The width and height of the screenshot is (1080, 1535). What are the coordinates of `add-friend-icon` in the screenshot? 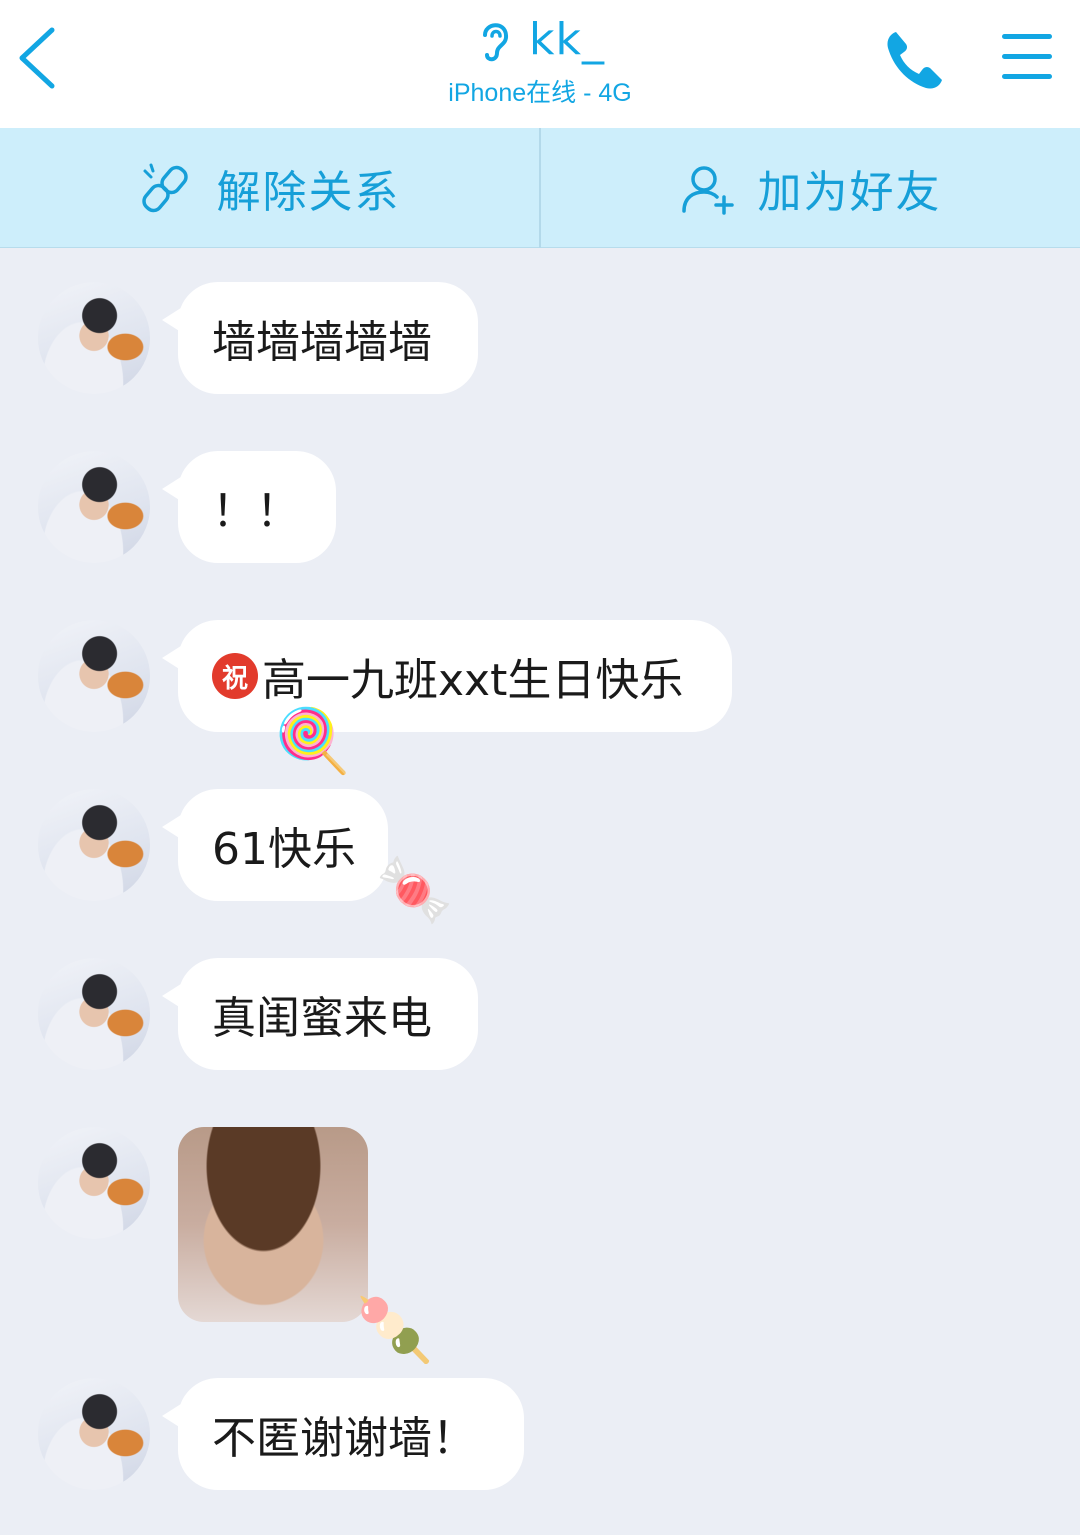 It's located at (707, 190).